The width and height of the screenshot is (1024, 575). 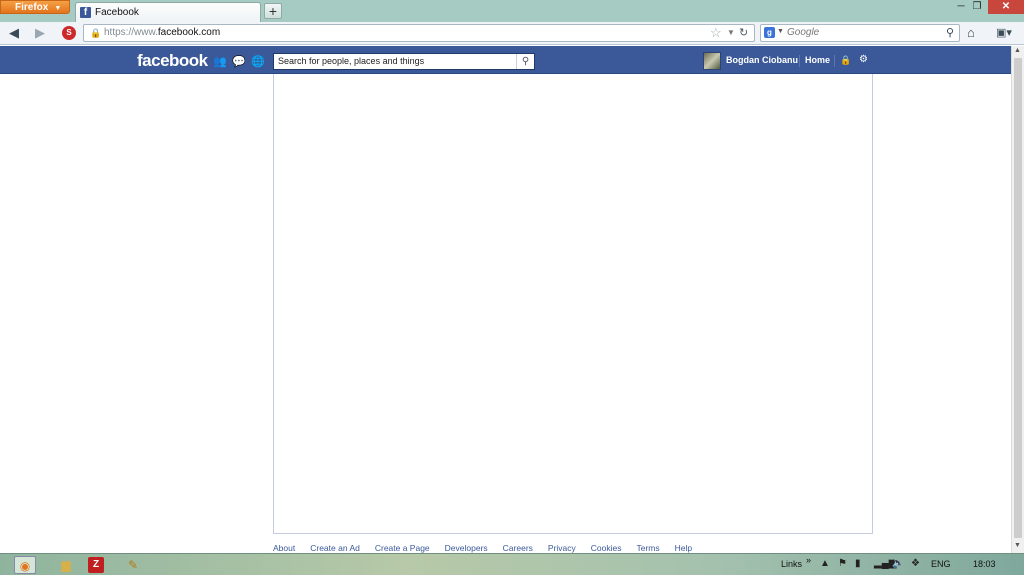 I want to click on browser-titlebar: Firefox ▼ f Facebook + ─ ❐ ✕, so click(x=512, y=11).